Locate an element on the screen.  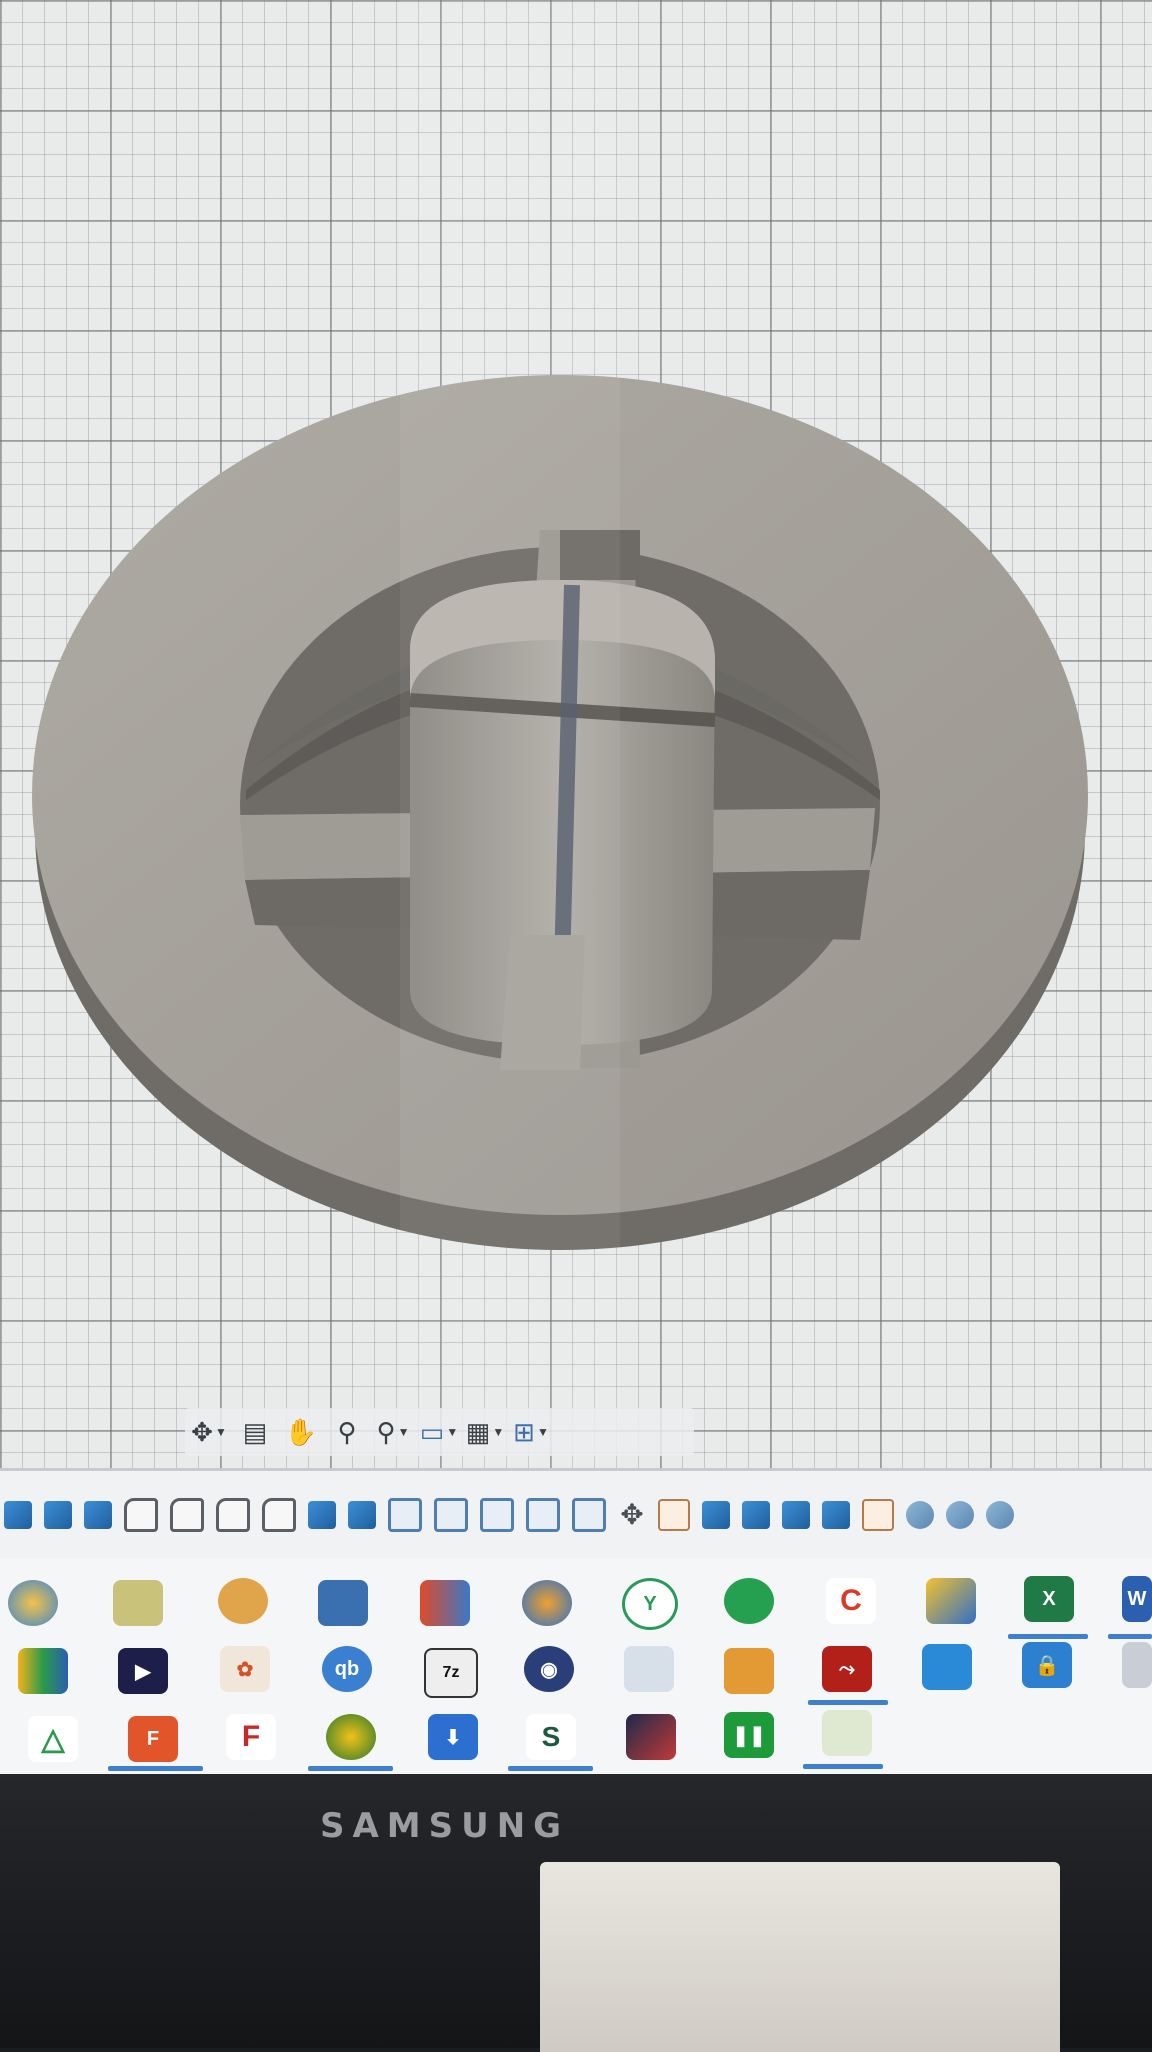
app-books-icon is located at coordinates (43, 1671).